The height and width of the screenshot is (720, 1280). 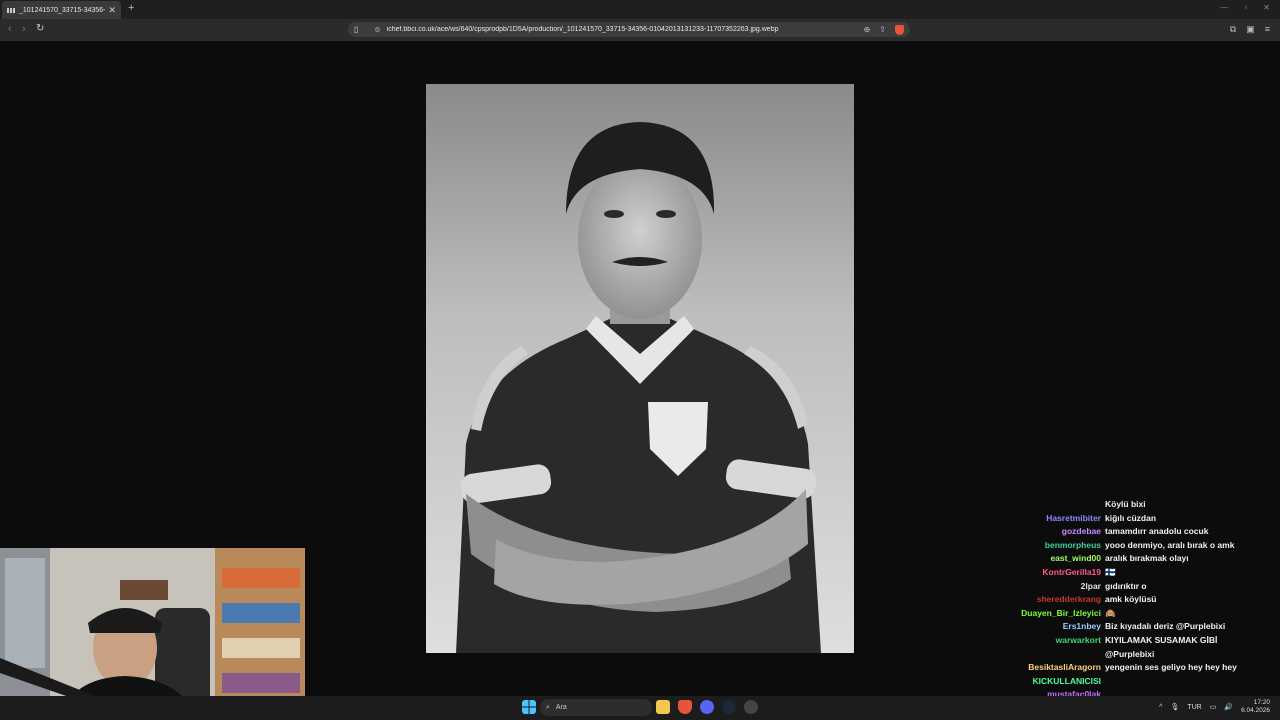 I want to click on obs-icon, so click(x=751, y=707).